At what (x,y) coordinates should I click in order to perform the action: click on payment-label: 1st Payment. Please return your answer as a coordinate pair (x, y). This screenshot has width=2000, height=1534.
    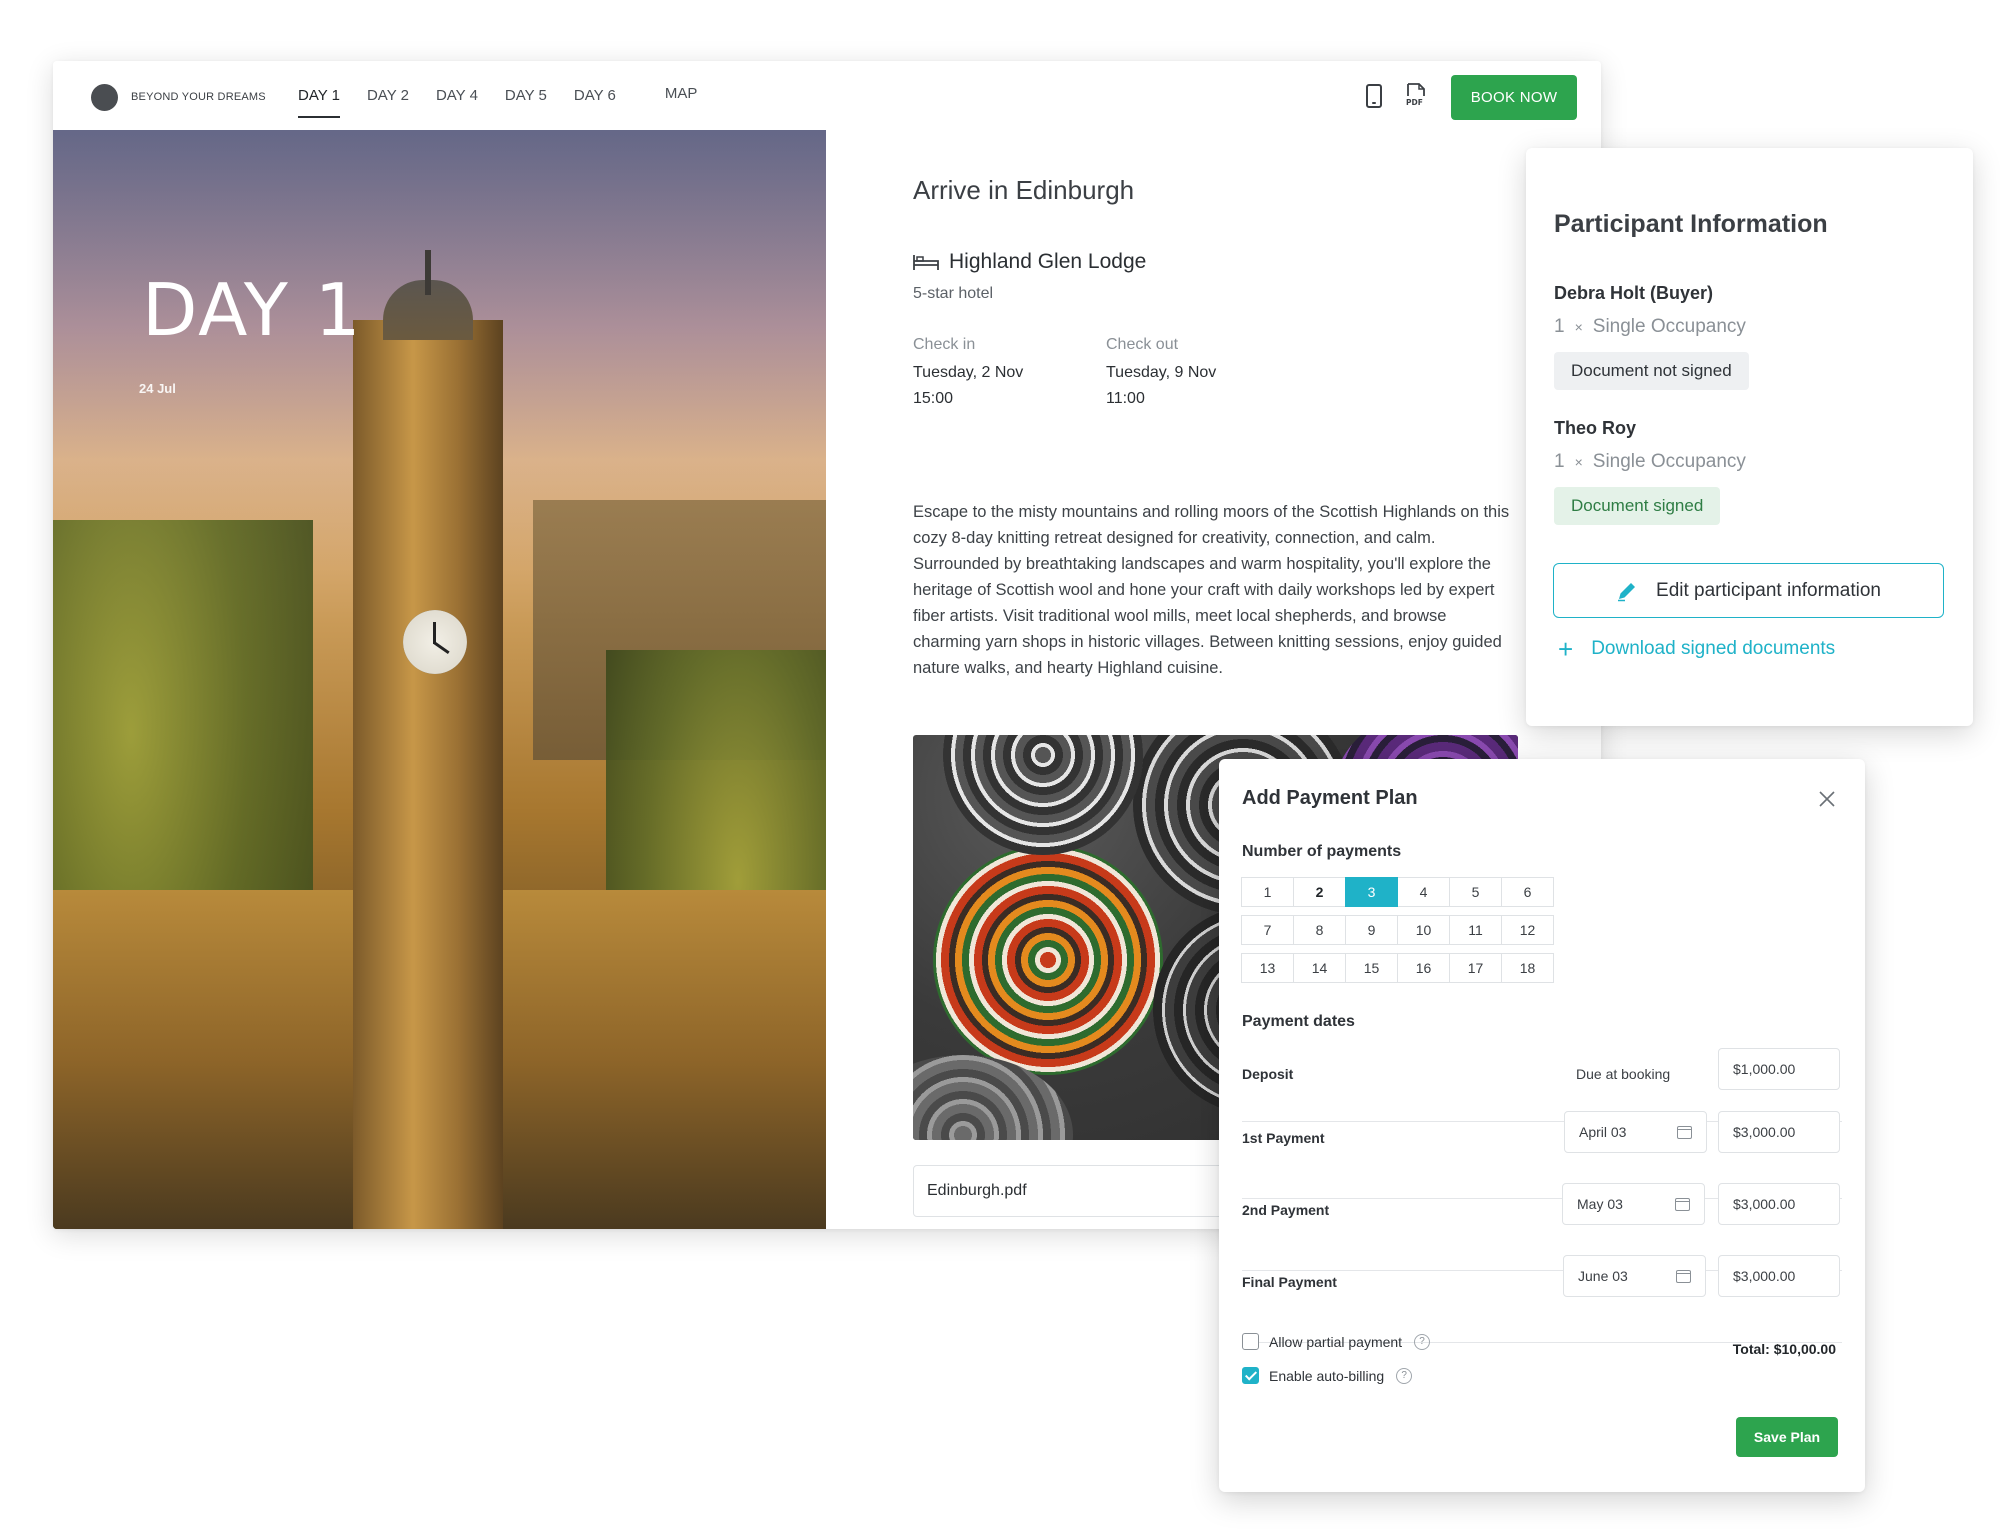
    Looking at the image, I should click on (1283, 1138).